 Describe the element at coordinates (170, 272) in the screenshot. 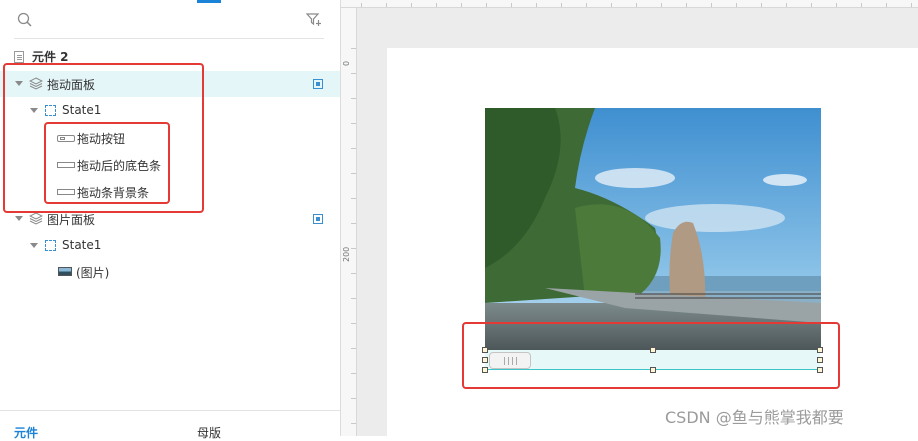

I see `tree-item-image: (图片)` at that location.